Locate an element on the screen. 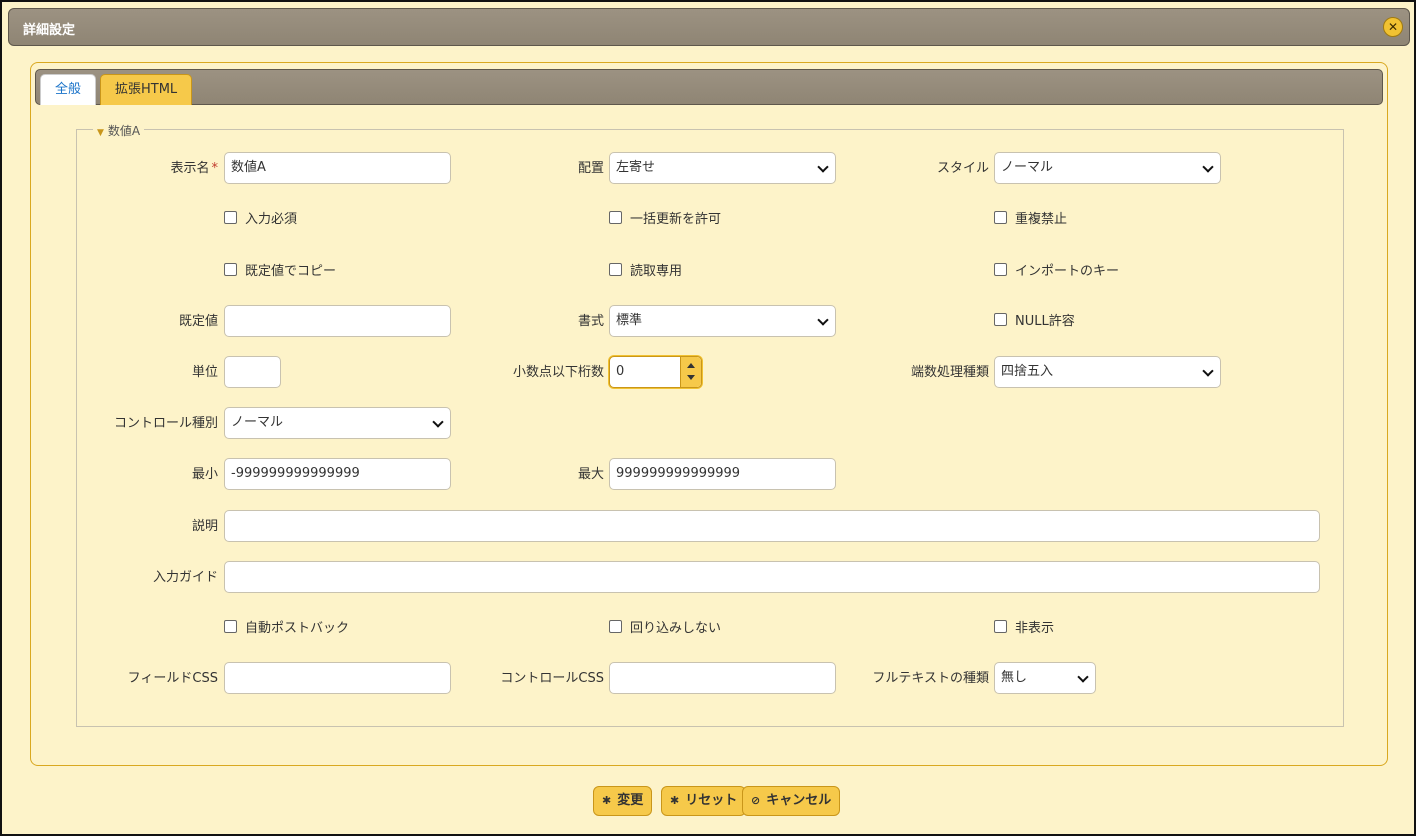 This screenshot has width=1416, height=836. import-key-checkbox: インポートのキー is located at coordinates (1056, 272).